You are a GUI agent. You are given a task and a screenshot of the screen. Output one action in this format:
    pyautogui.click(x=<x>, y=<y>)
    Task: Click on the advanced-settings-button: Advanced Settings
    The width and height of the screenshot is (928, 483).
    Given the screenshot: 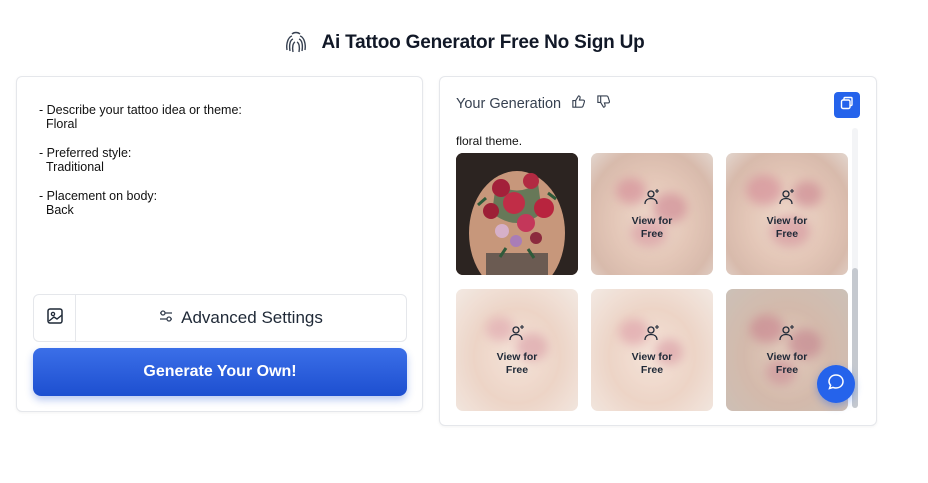 What is the action you would take?
    pyautogui.click(x=241, y=318)
    